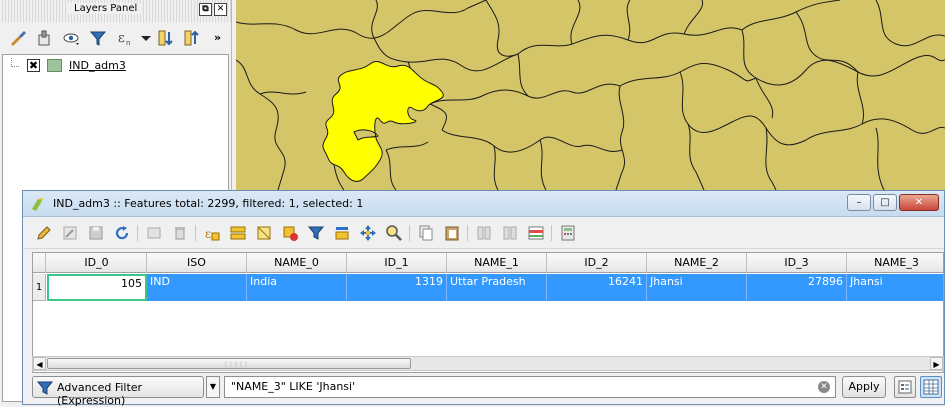  I want to click on scrollbar-grip: ⋮⋮⋮⋮⋮, so click(236, 364).